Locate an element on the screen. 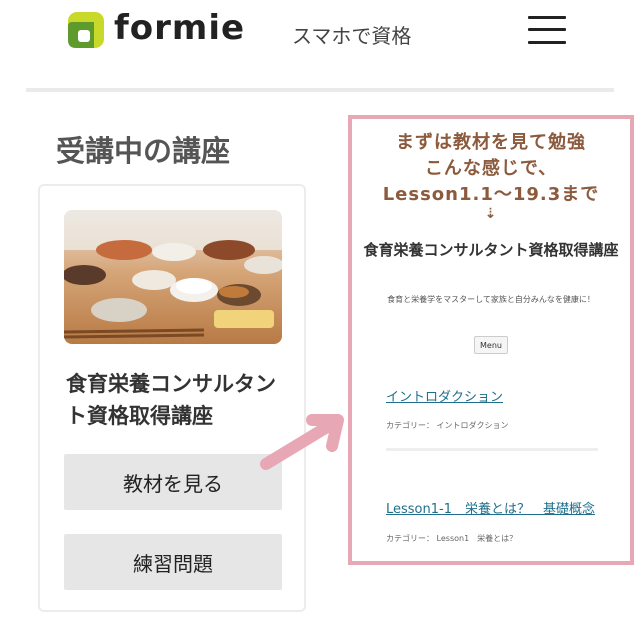  brand-name: formie is located at coordinates (179, 28).